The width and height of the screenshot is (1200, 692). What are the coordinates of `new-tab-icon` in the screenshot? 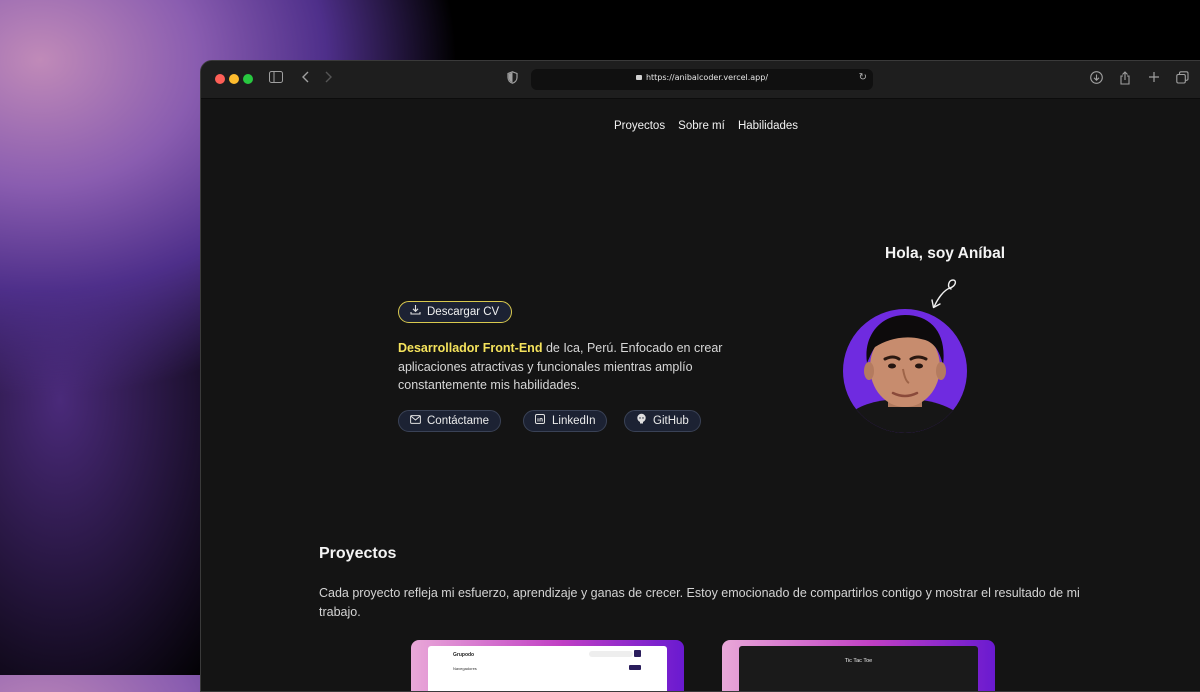 It's located at (1154, 79).